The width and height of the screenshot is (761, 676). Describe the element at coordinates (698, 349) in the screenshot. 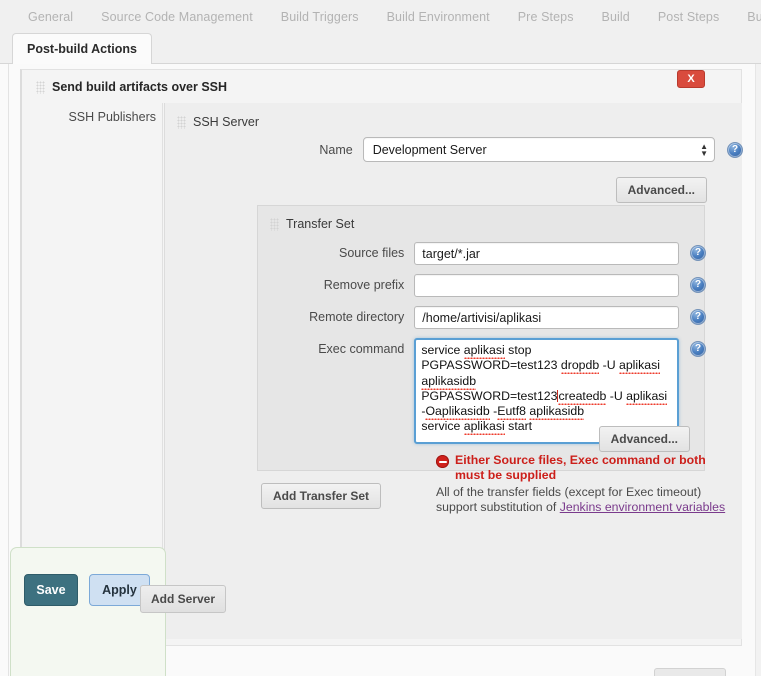

I see `help-icon-exec-command: ?` at that location.